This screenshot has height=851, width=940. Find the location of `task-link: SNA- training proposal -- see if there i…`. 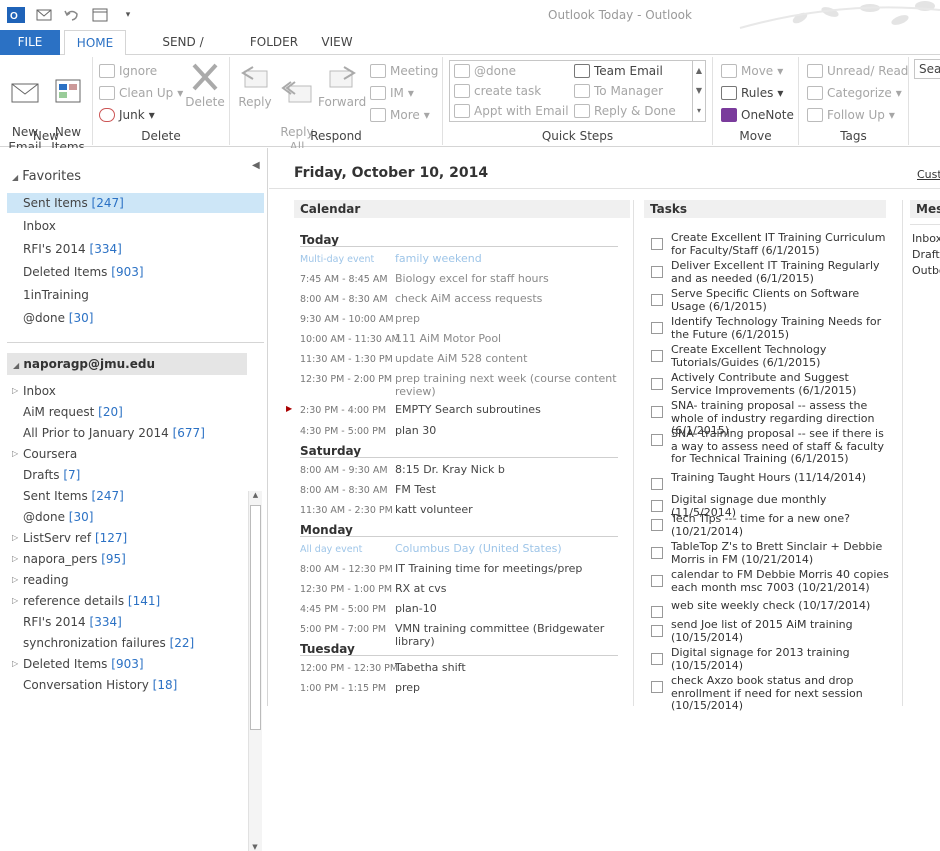

task-link: SNA- training proposal -- see if there i… is located at coordinates (781, 446).